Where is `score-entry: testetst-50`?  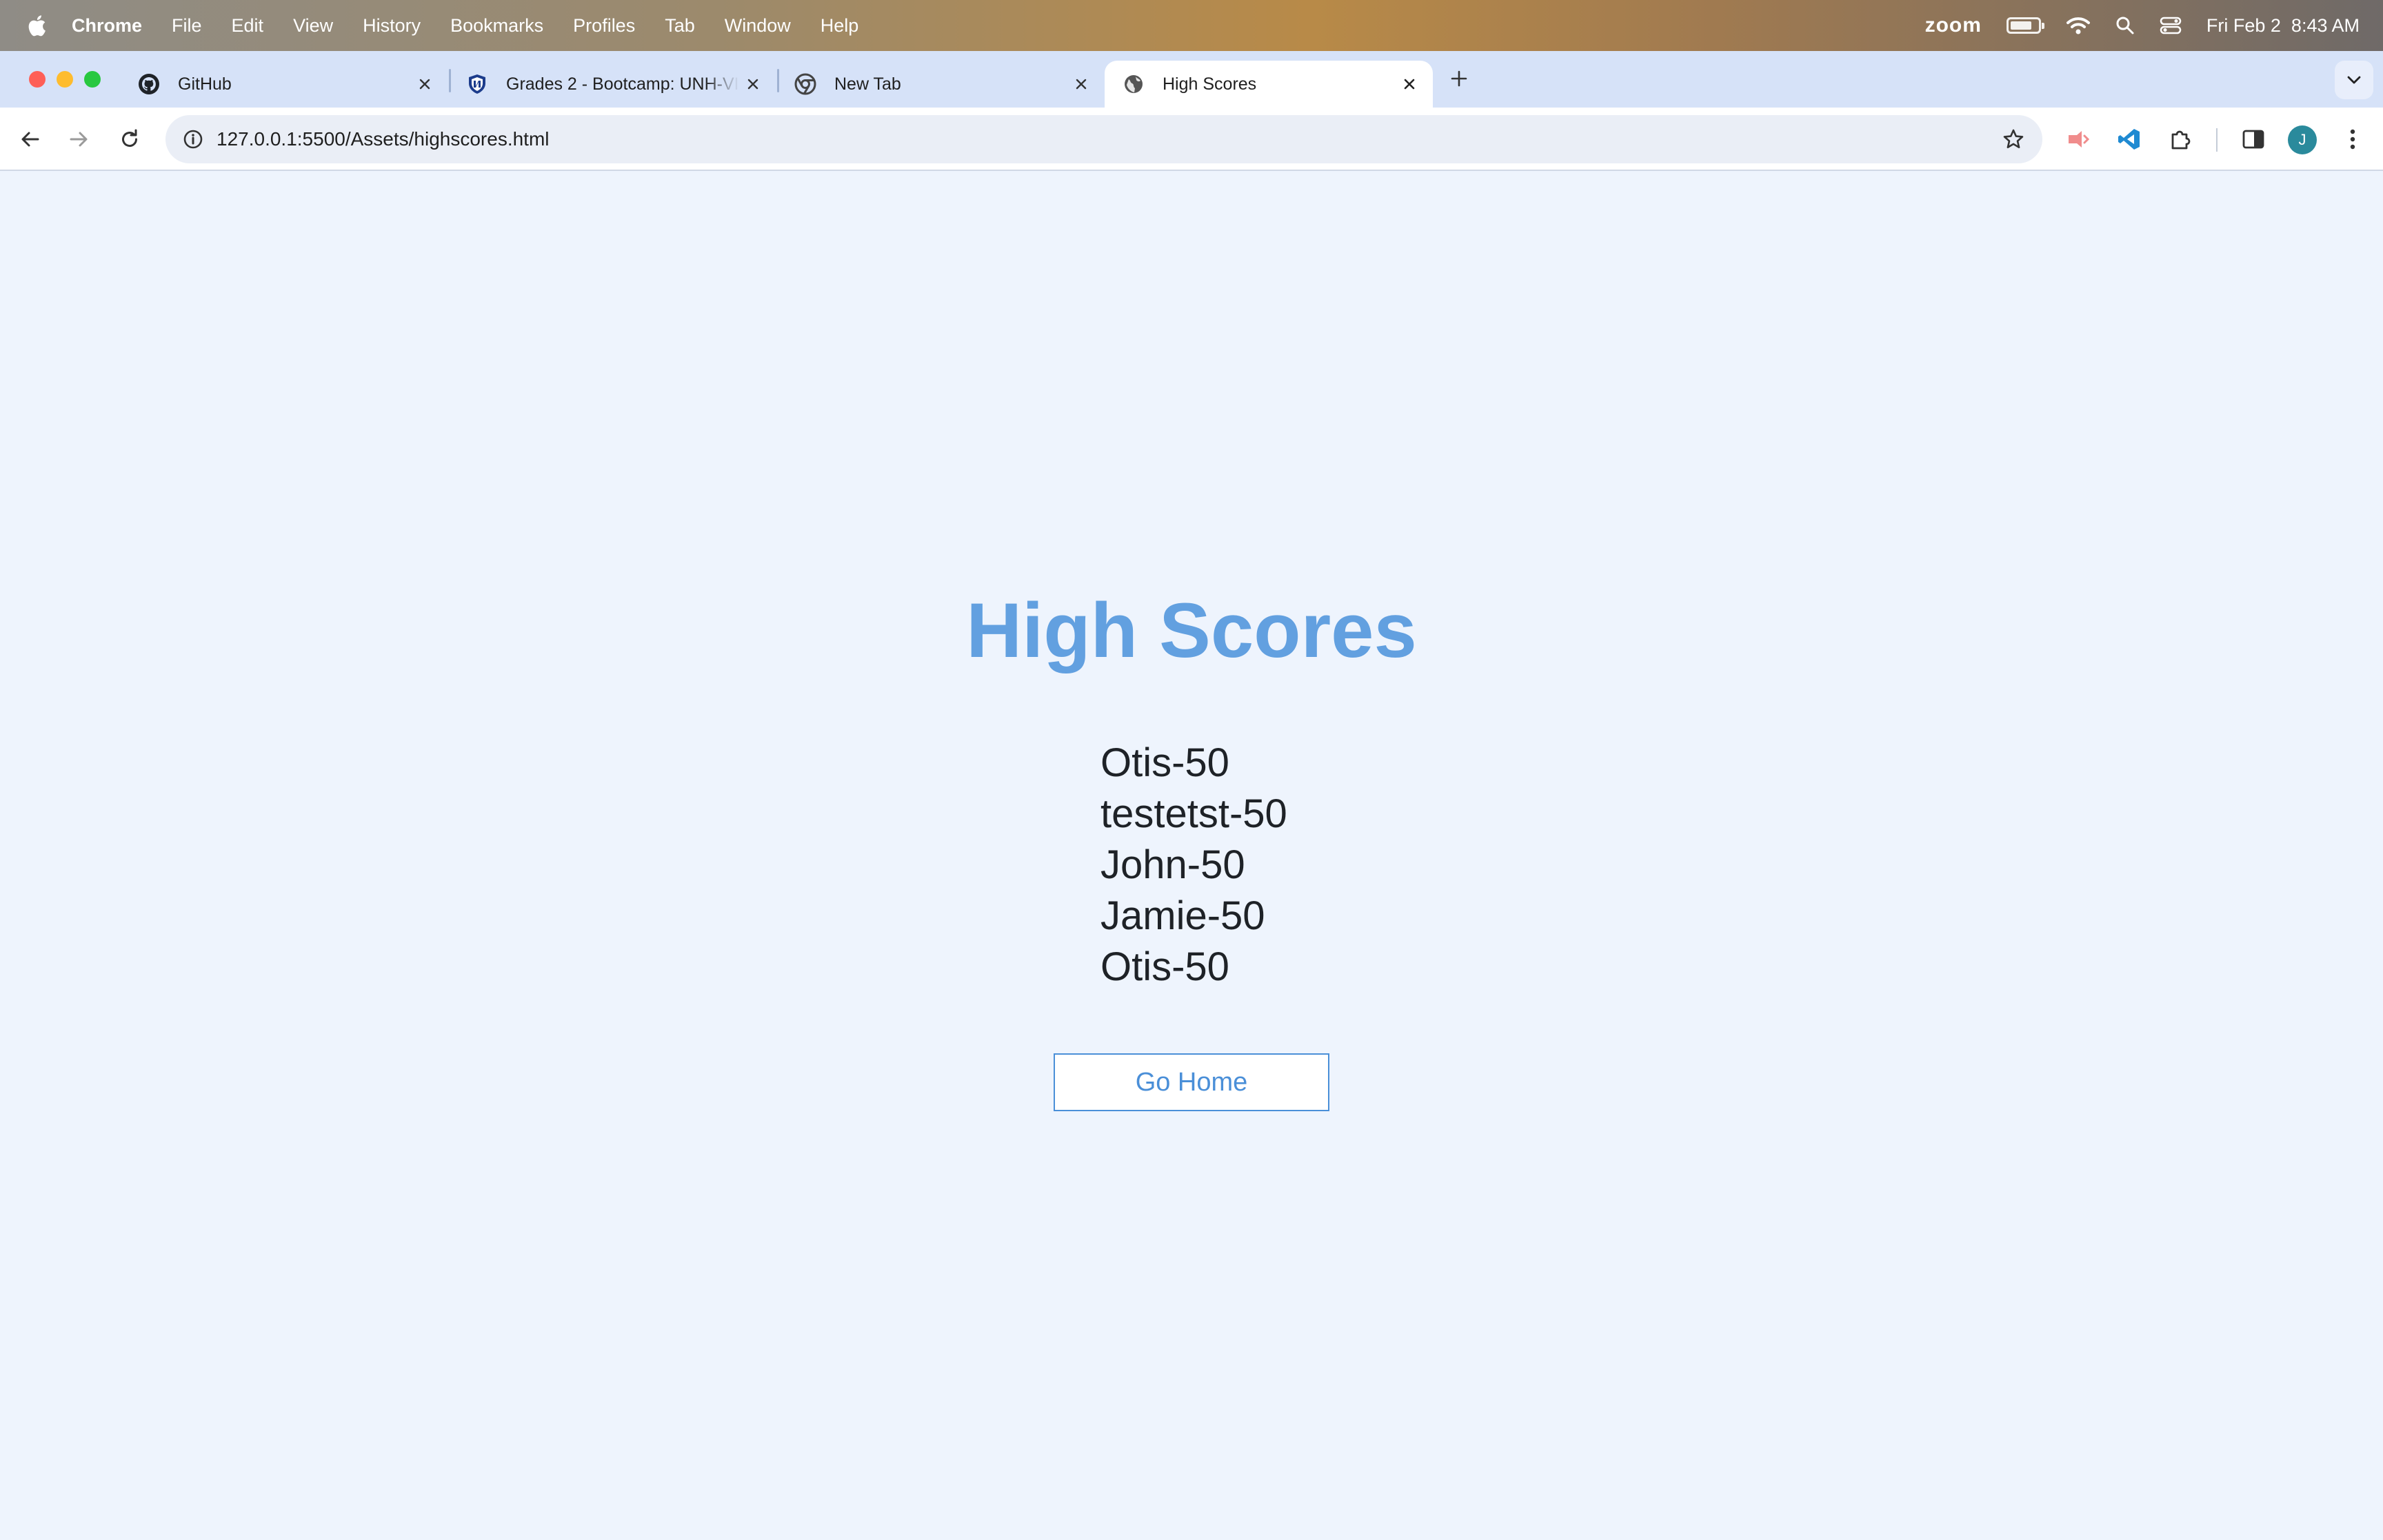
score-entry: testetst-50 is located at coordinates (1193, 814).